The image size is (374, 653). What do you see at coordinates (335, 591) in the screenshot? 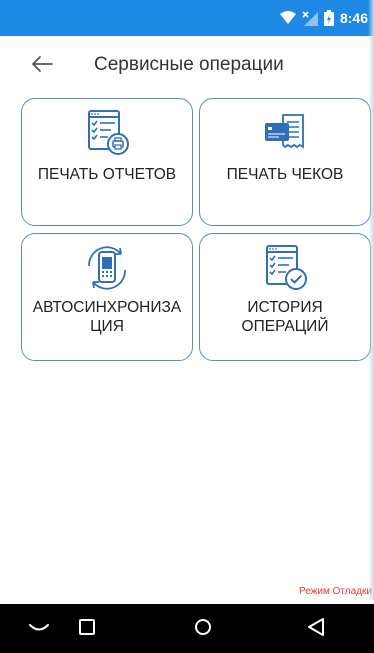
I see `debug-mode-label: Режим Отладки` at bounding box center [335, 591].